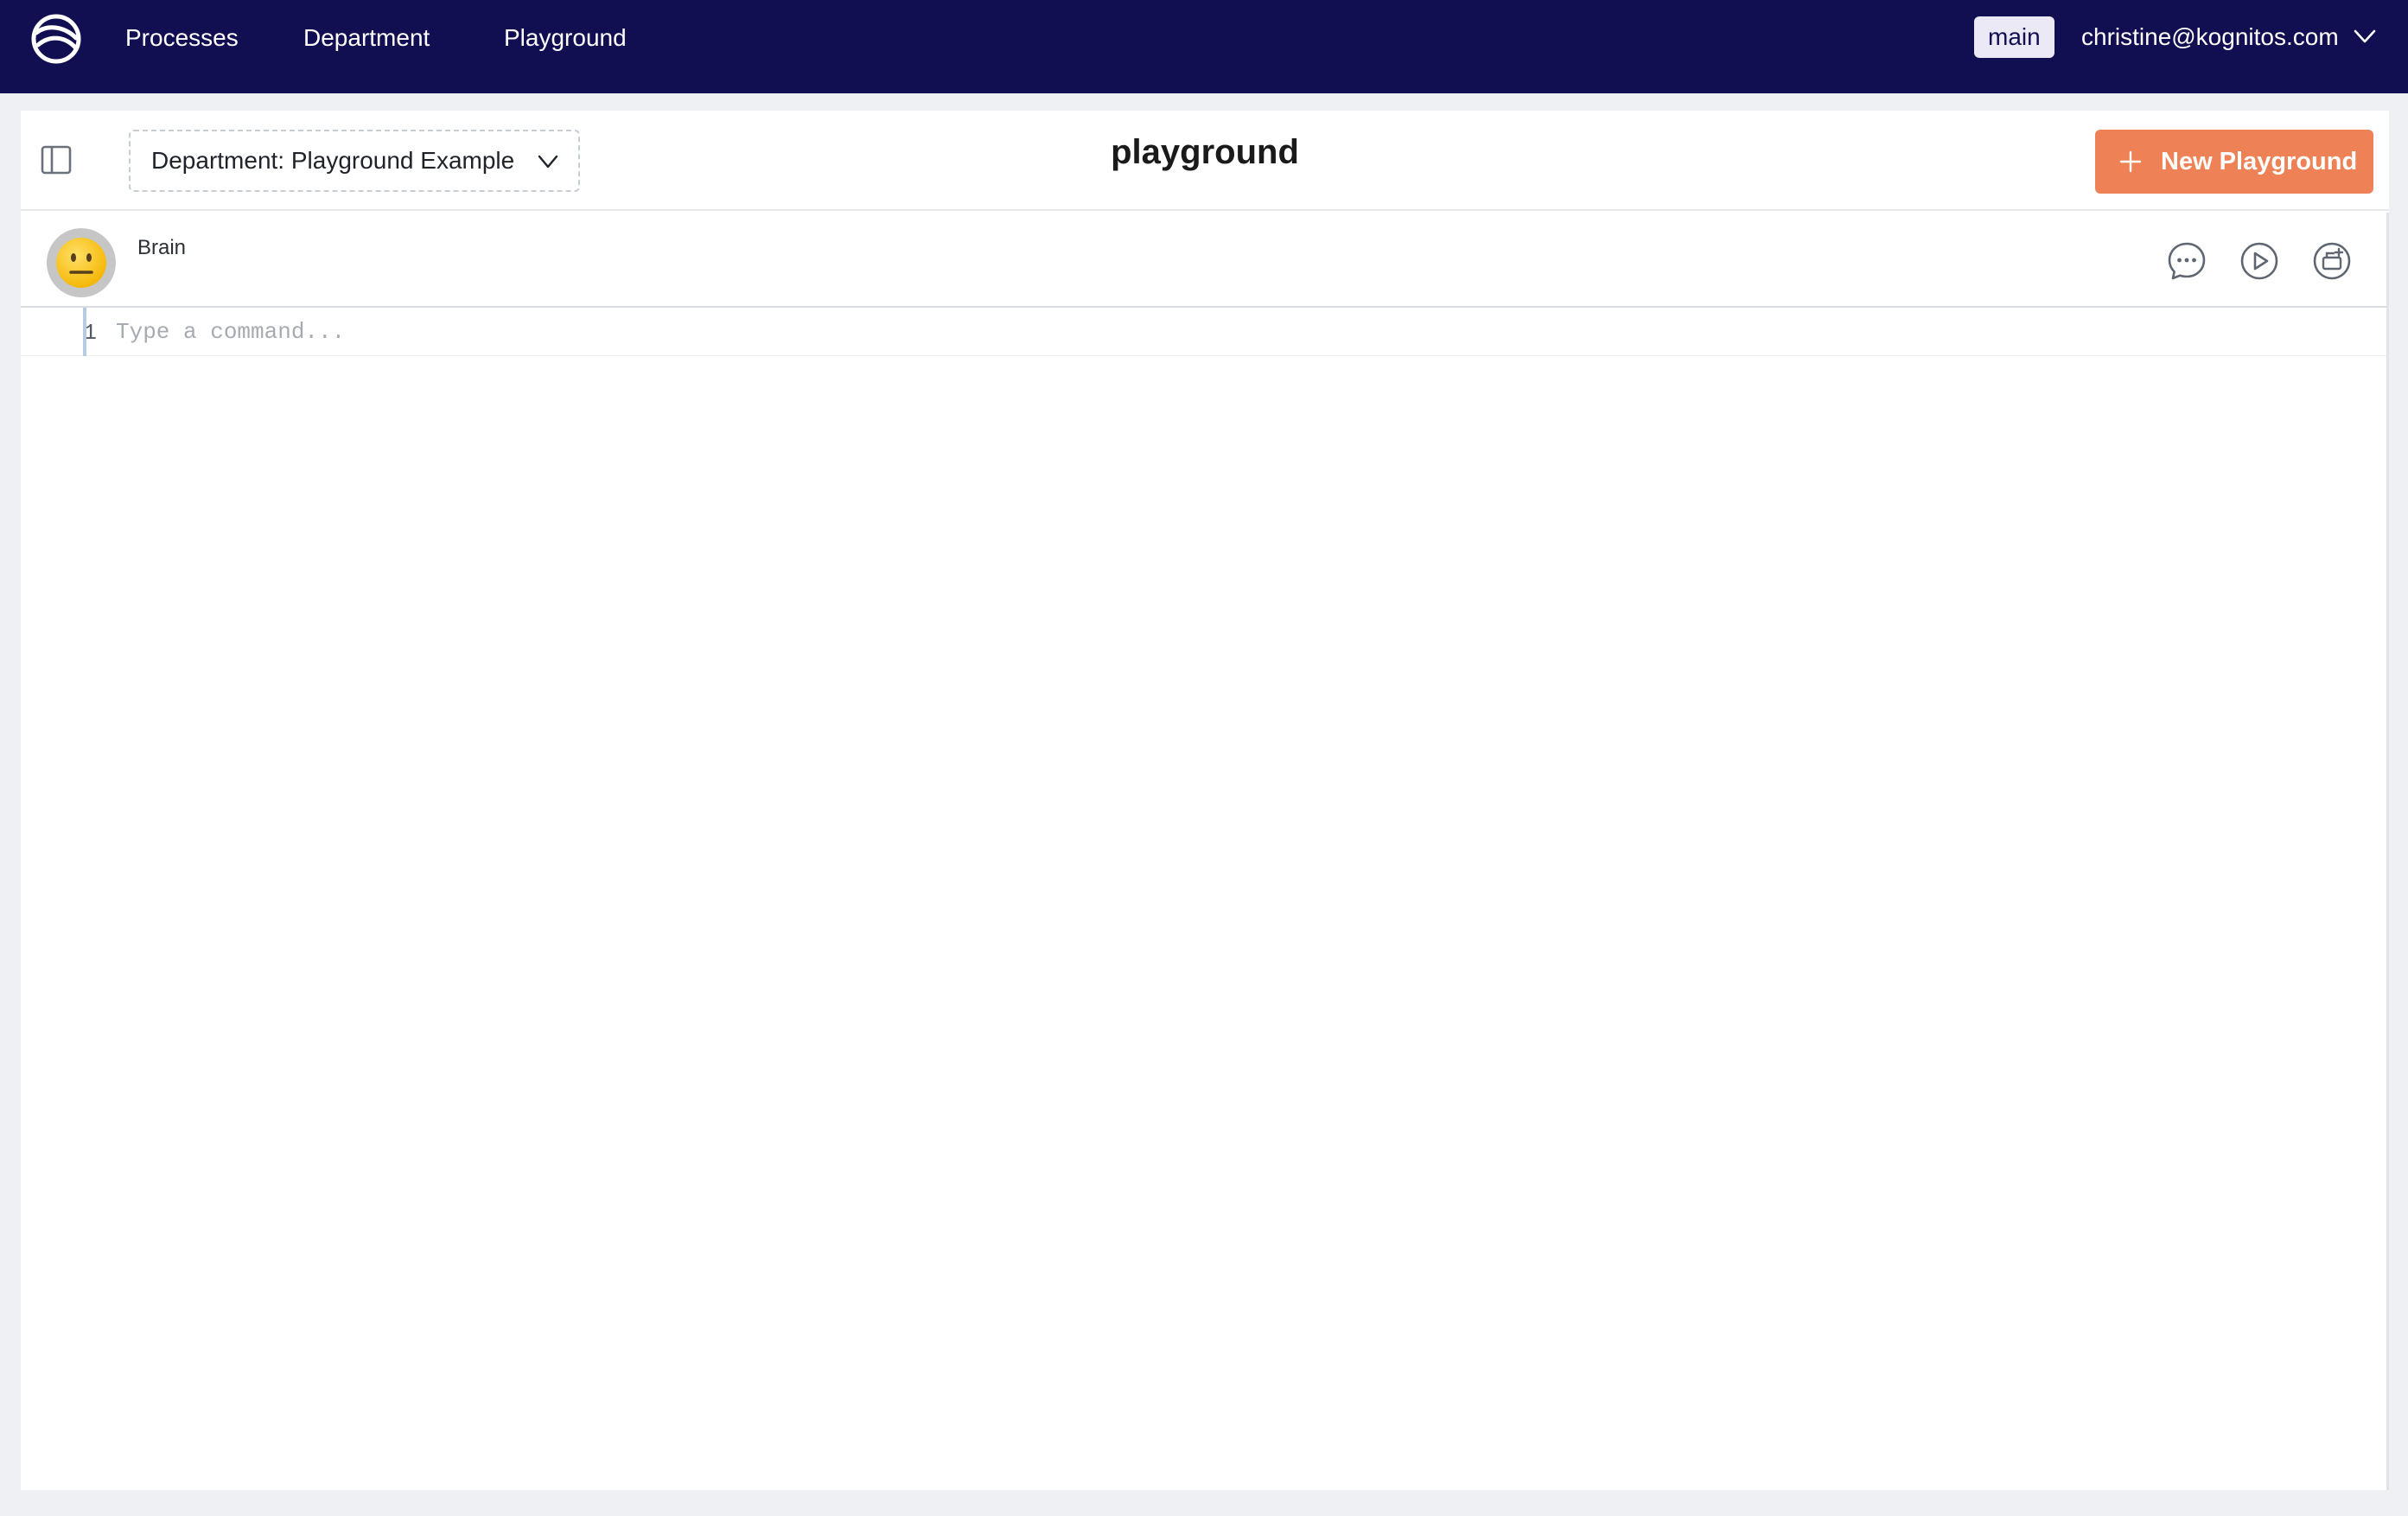 Image resolution: width=2408 pixels, height=1516 pixels. What do you see at coordinates (1231, 332) in the screenshot?
I see `command-input` at bounding box center [1231, 332].